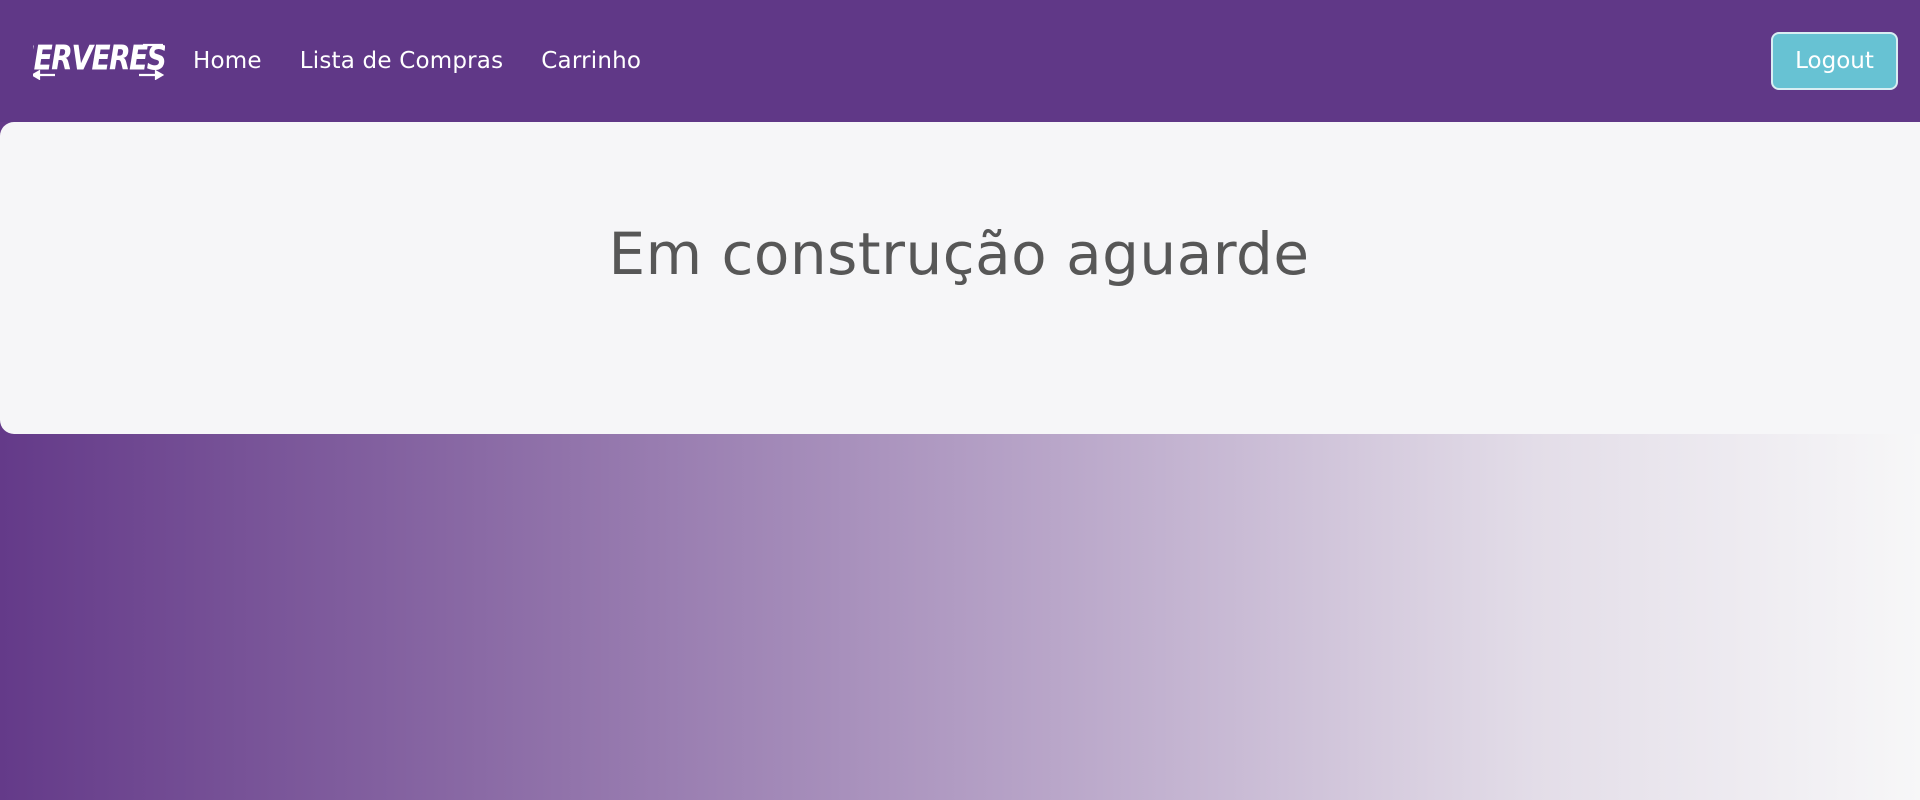 This screenshot has width=1920, height=800. I want to click on nav-links: Home Lista de Compras Carrinho, so click(417, 61).